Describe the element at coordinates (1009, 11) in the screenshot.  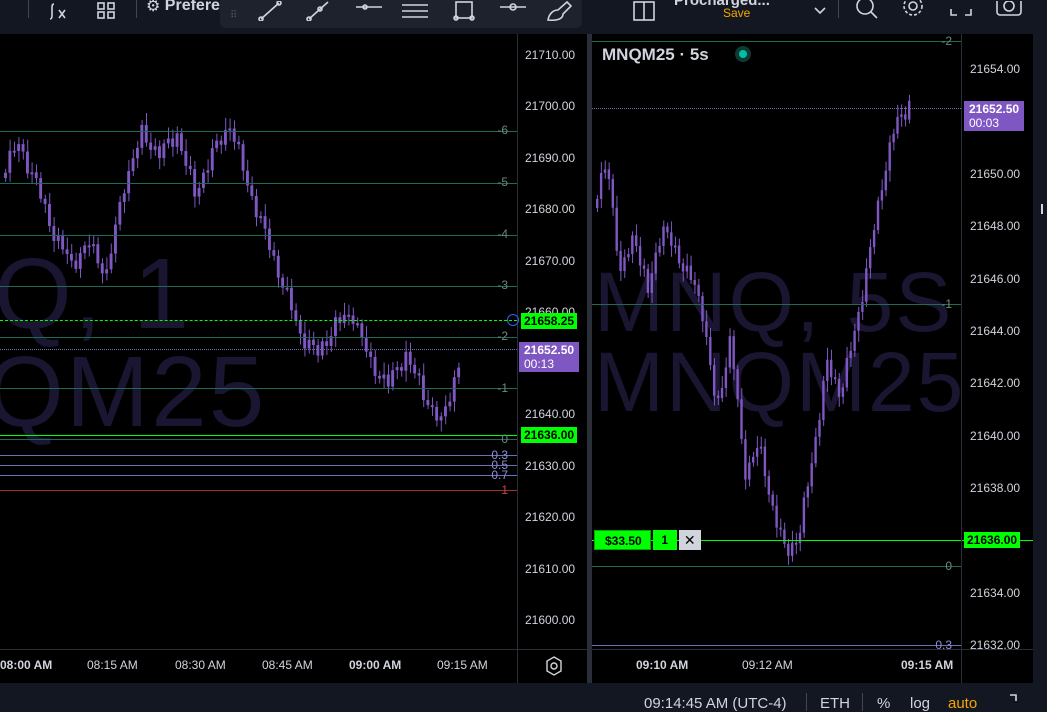
I see `camera-icon` at that location.